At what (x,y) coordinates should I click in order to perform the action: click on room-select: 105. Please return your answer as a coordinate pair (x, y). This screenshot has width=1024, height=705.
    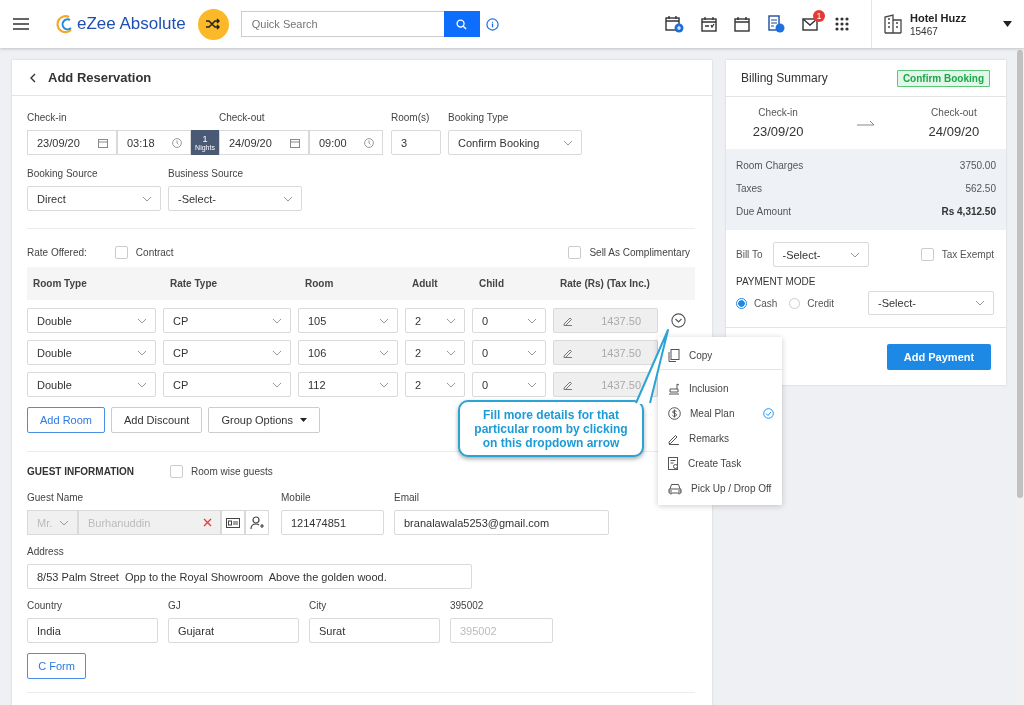
    Looking at the image, I should click on (348, 320).